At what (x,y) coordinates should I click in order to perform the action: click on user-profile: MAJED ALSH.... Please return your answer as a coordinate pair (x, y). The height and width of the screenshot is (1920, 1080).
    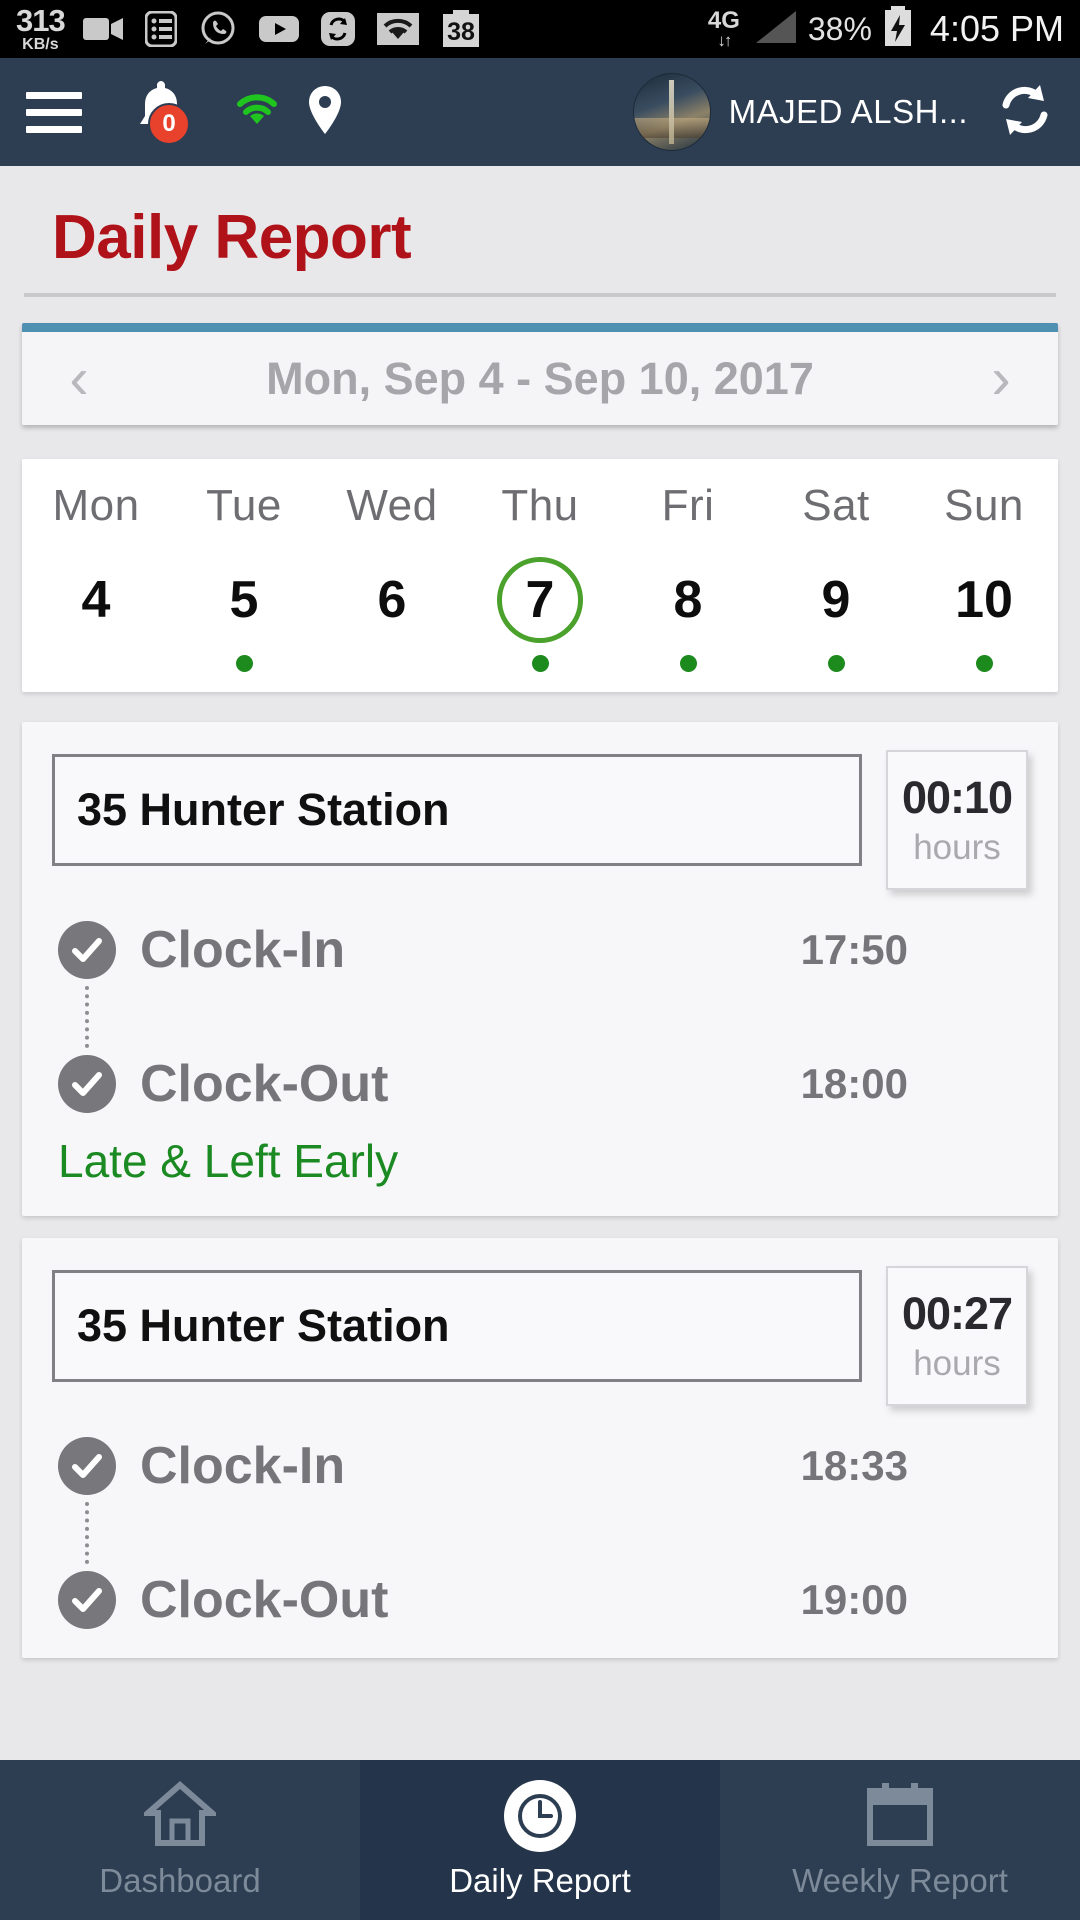
    Looking at the image, I should click on (843, 112).